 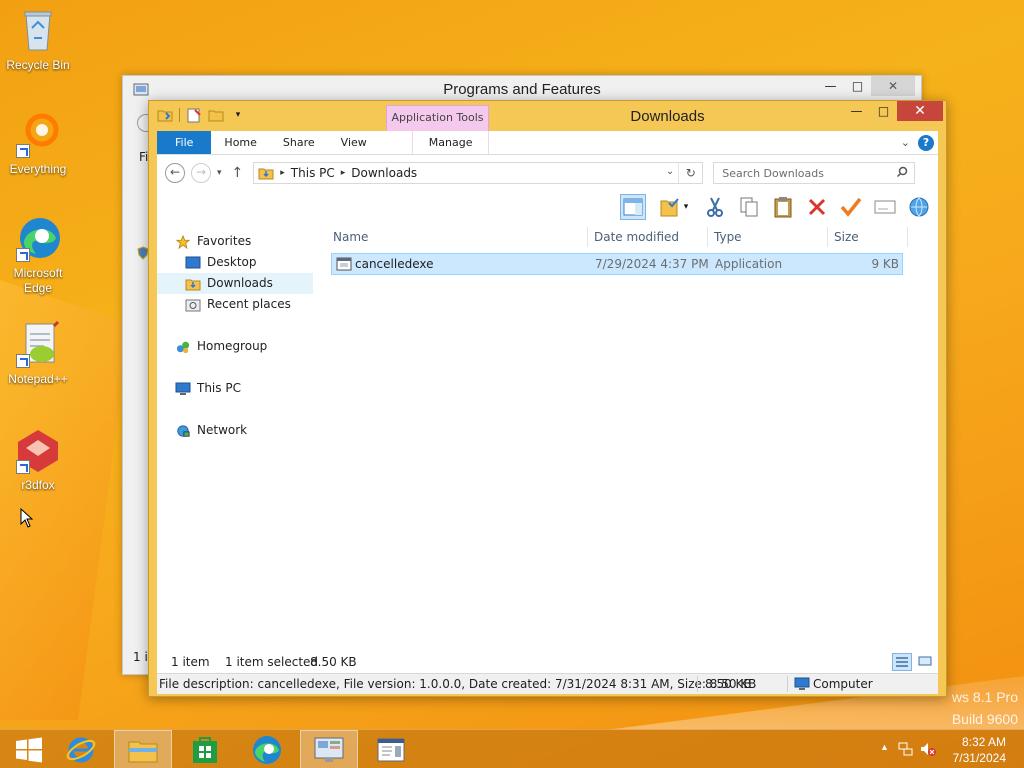 I want to click on file-explorer-icon, so click(x=143, y=751).